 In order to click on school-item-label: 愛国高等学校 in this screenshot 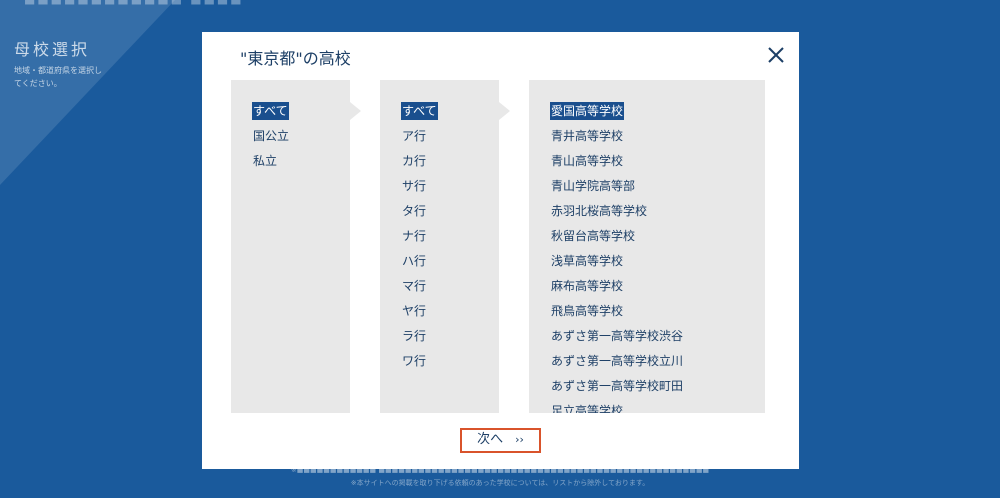, I will do `click(587, 111)`.